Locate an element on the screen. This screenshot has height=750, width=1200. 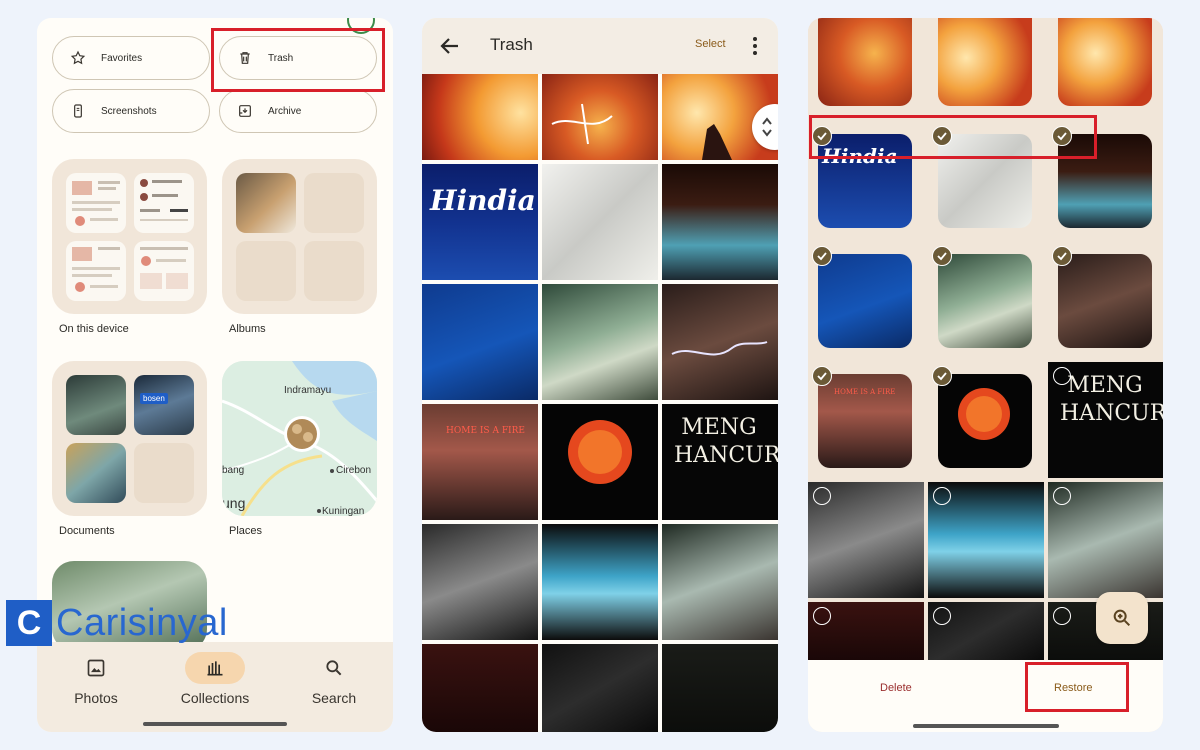
albums-card is located at coordinates (299, 236).